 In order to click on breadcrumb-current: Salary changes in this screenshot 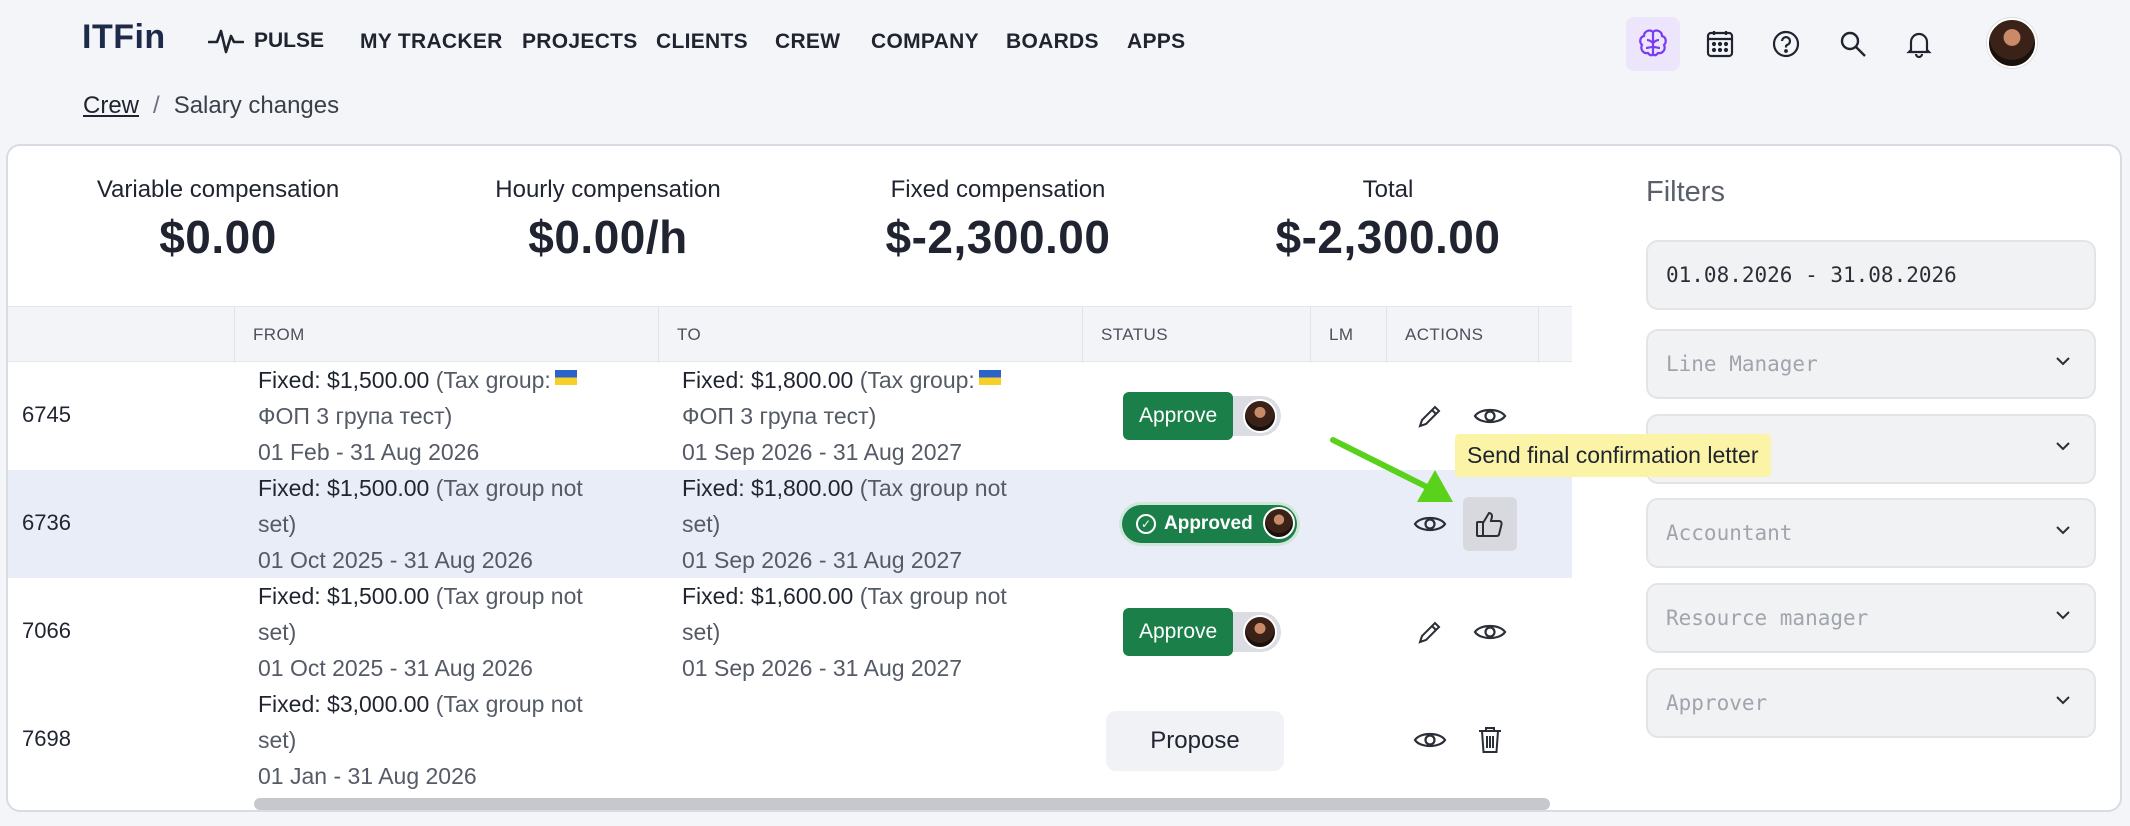, I will do `click(256, 105)`.